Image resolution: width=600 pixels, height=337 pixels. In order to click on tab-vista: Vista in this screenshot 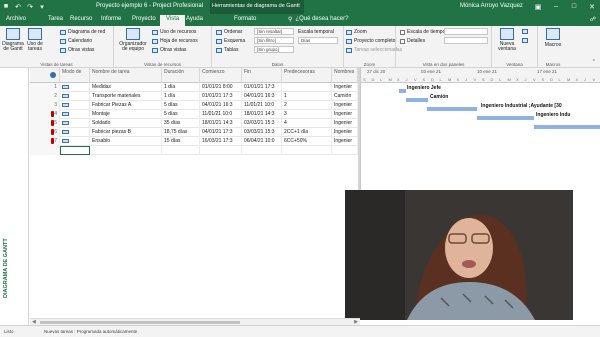, I will do `click(173, 20)`.